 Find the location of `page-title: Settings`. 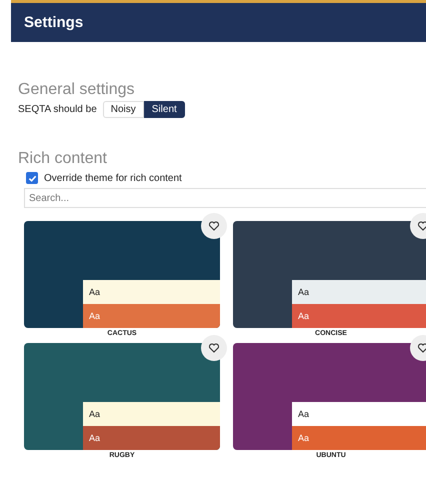

page-title: Settings is located at coordinates (54, 22).